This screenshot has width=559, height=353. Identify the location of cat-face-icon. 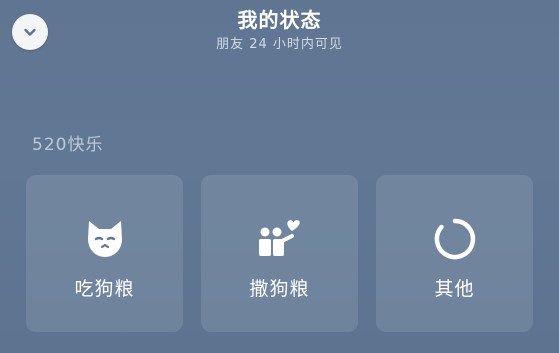
(105, 239).